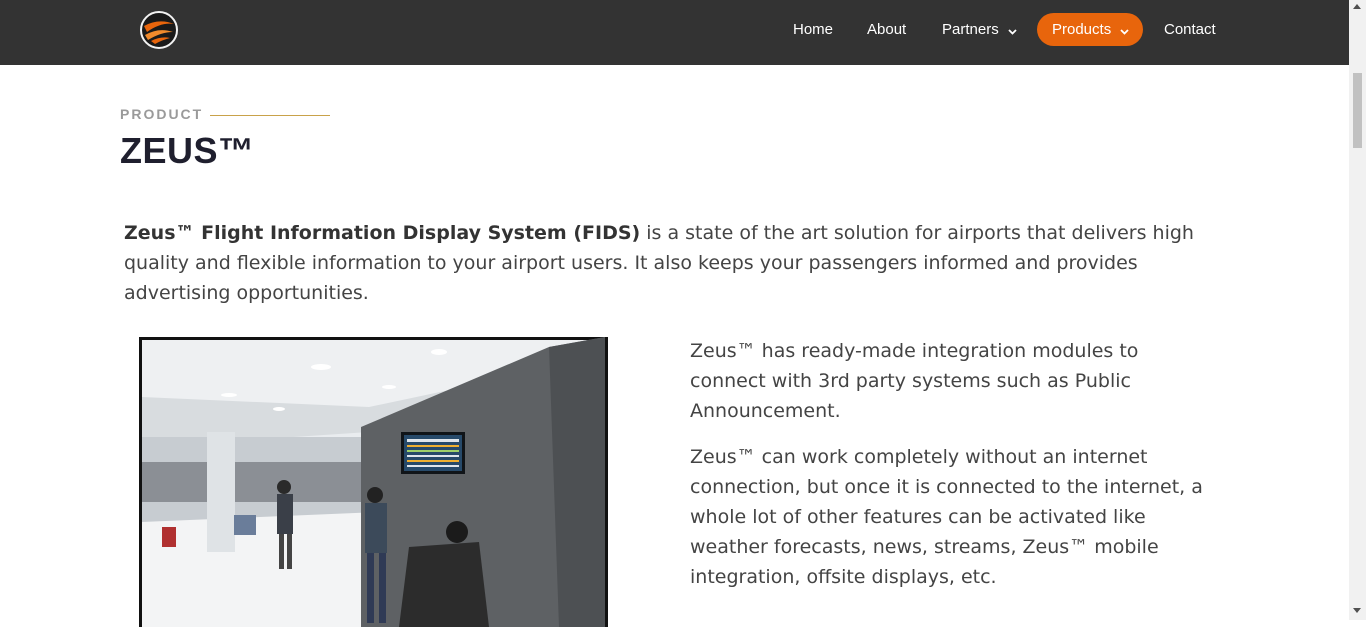 This screenshot has height=627, width=1366. I want to click on logo-icon, so click(159, 30).